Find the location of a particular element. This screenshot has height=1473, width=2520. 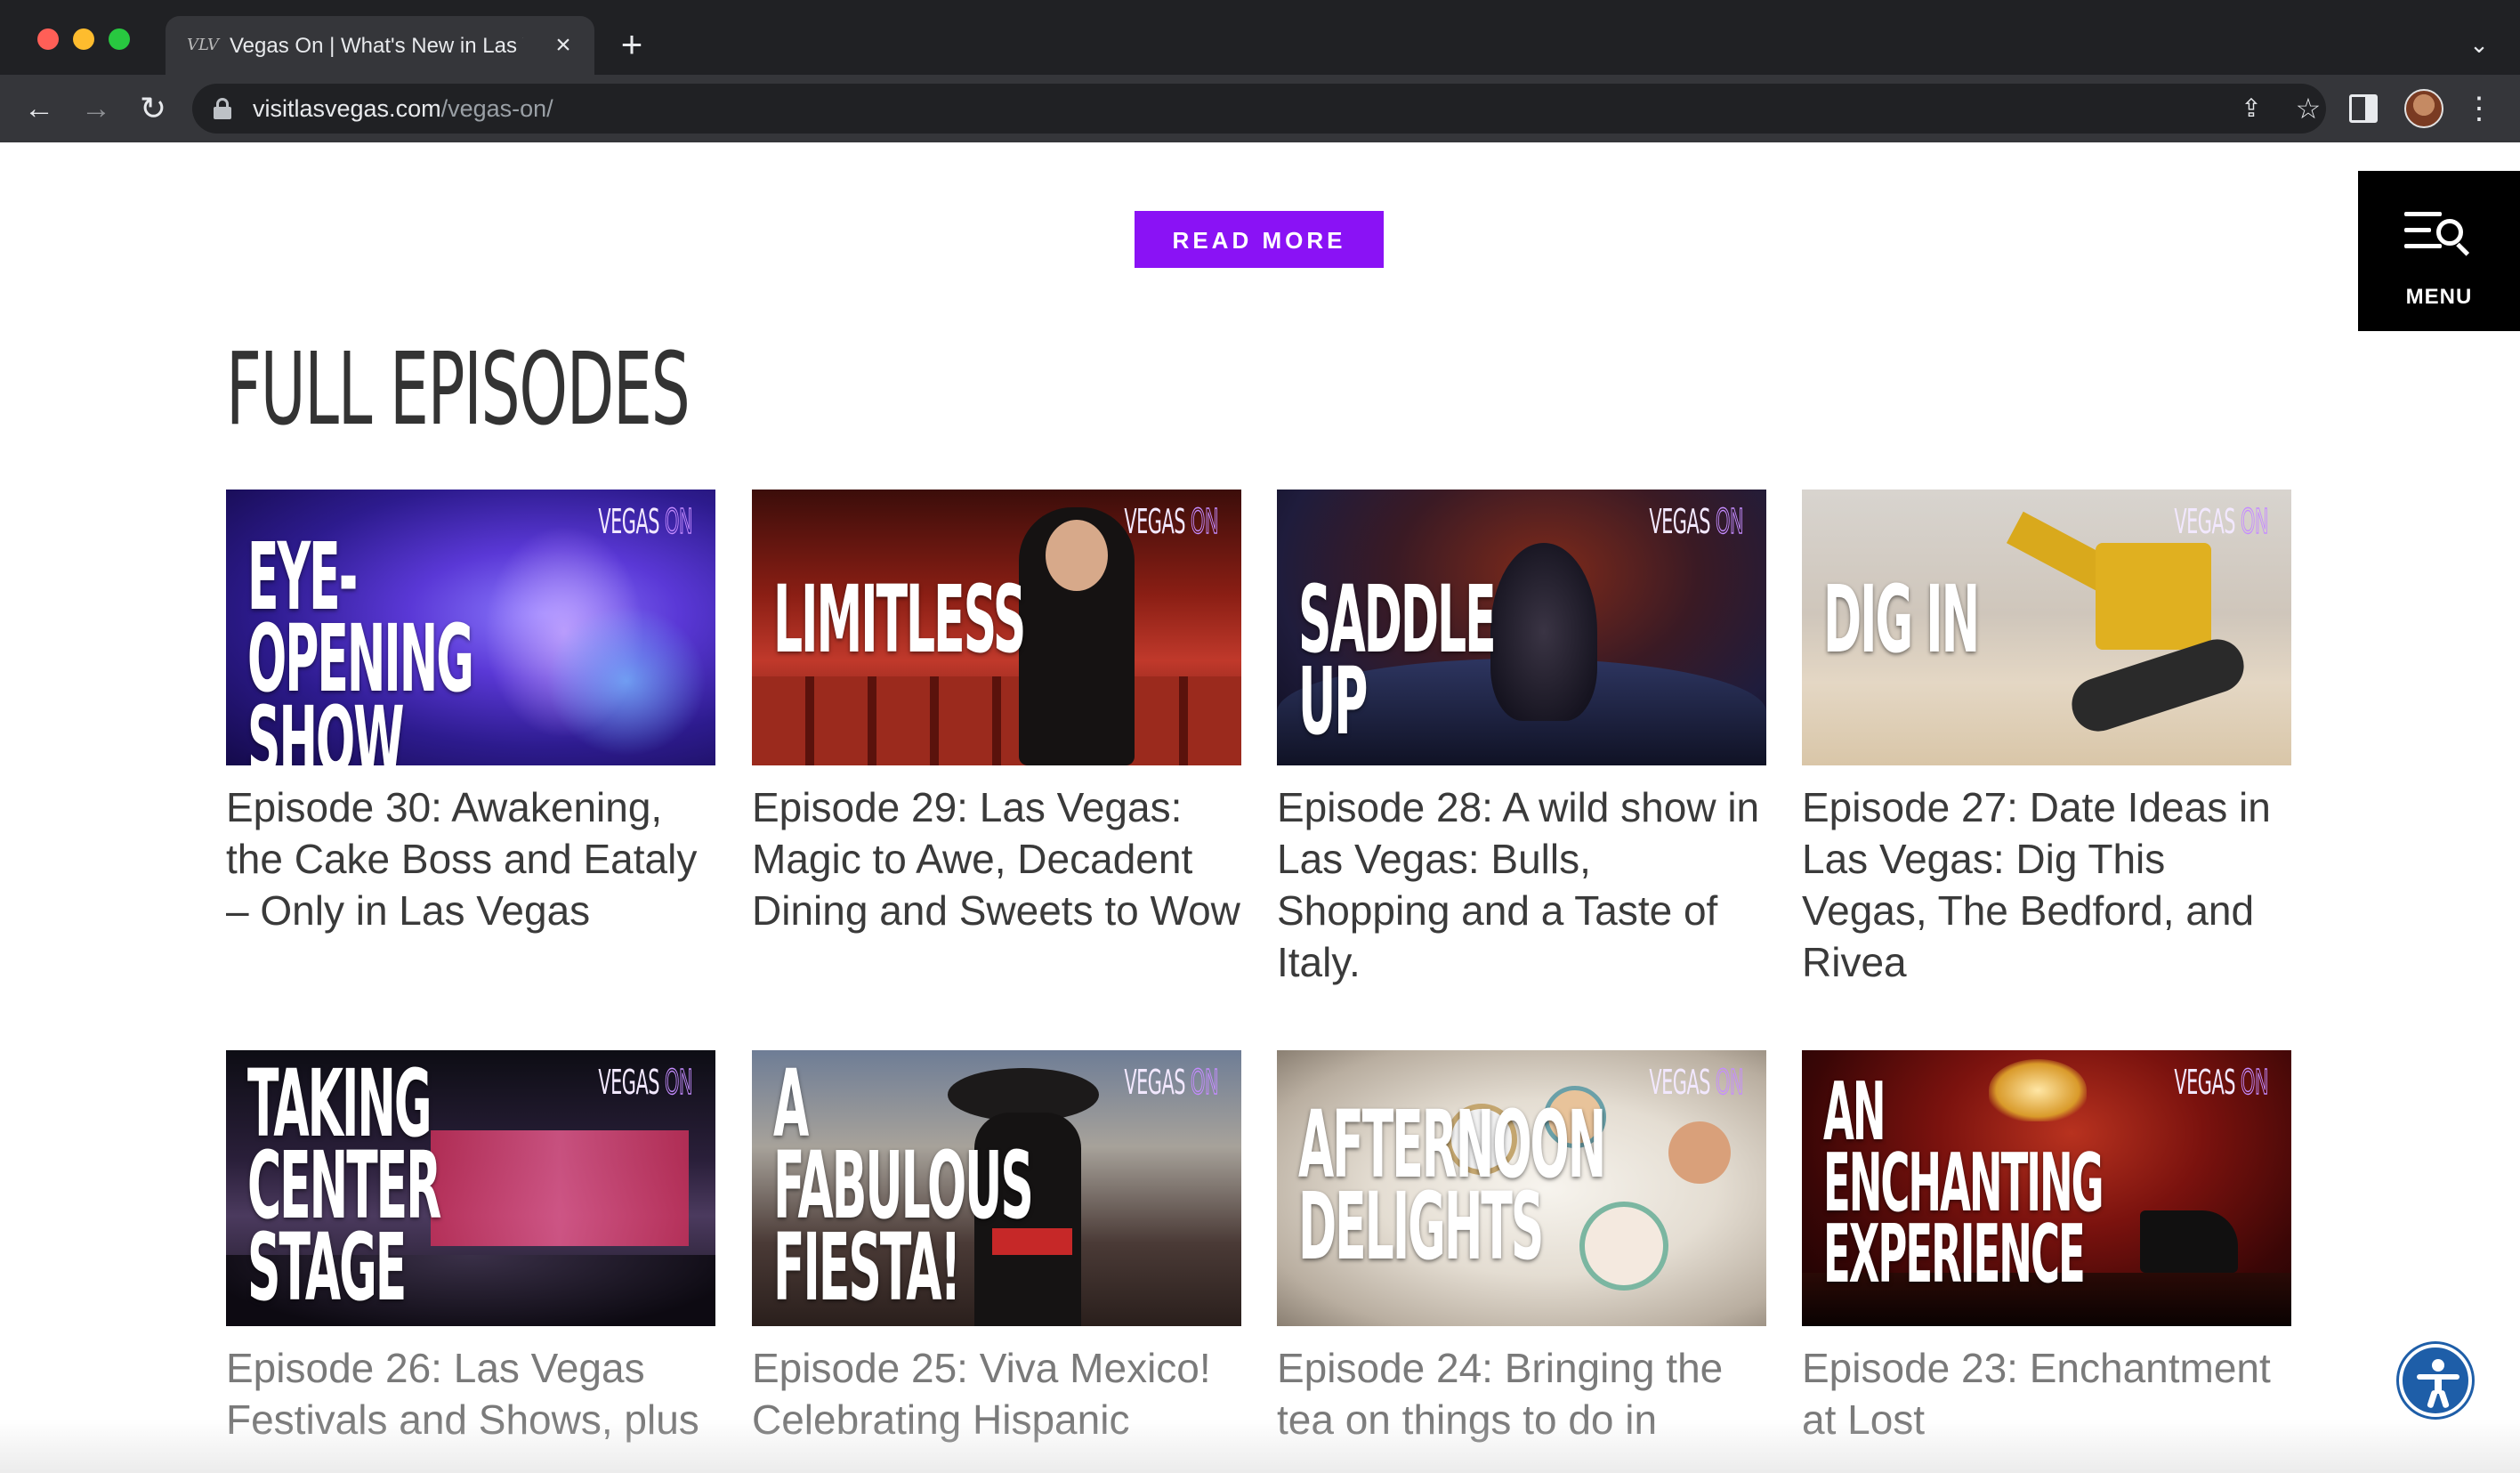

episode-thumbnail: VEGAS ON SADDLE UP is located at coordinates (1521, 627).